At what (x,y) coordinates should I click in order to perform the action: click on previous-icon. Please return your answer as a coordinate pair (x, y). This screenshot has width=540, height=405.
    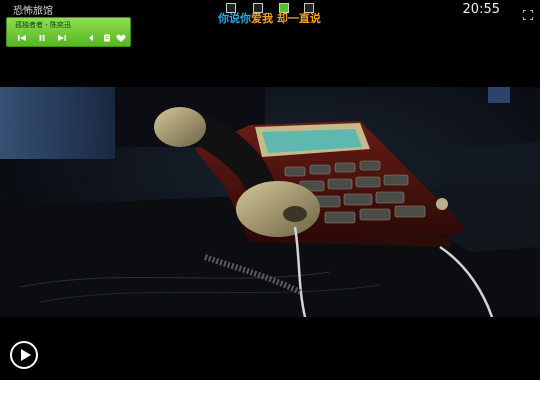
    Looking at the image, I should click on (22, 38).